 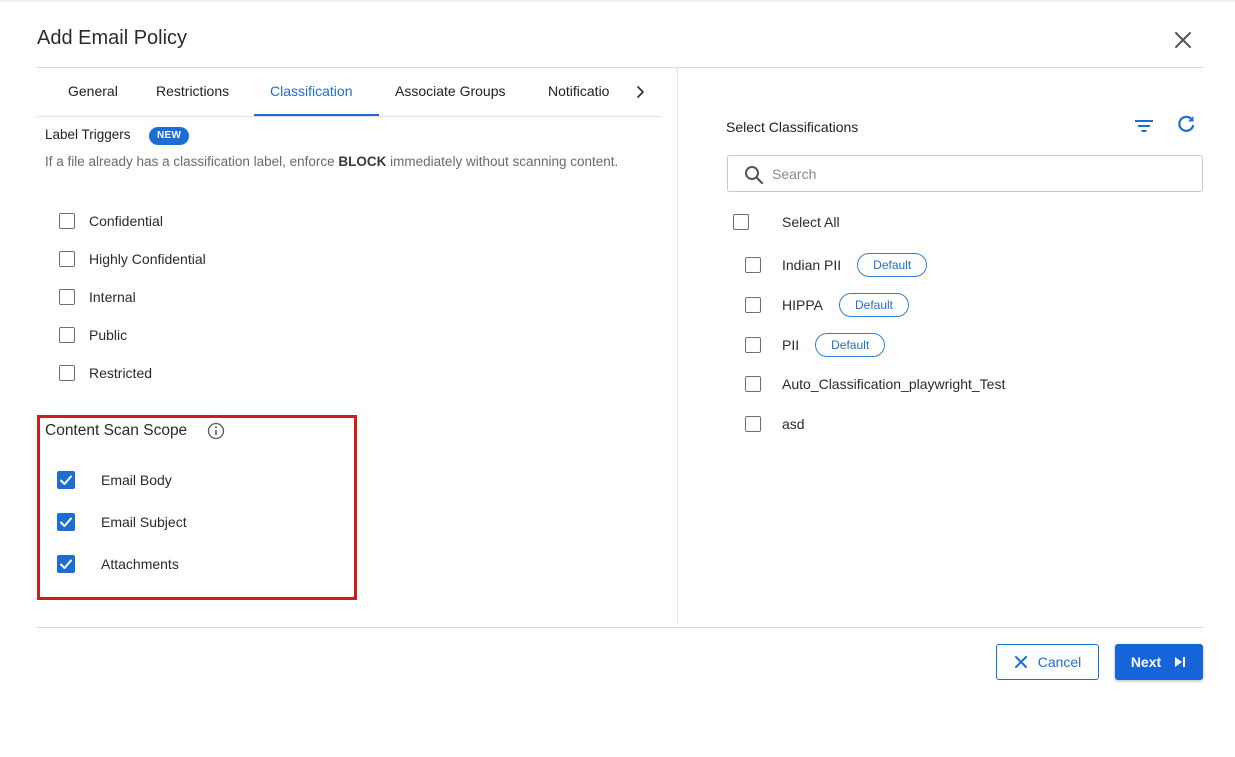 I want to click on scope-option-email-body: Email Body, so click(x=114, y=480).